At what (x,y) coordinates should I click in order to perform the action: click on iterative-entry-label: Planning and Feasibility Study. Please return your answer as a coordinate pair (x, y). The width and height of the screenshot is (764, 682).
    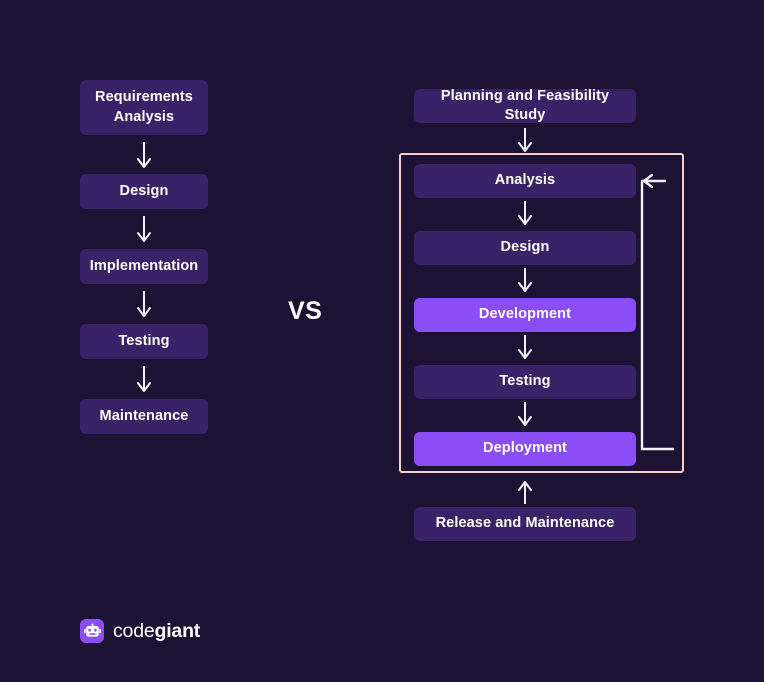
    Looking at the image, I should click on (525, 105).